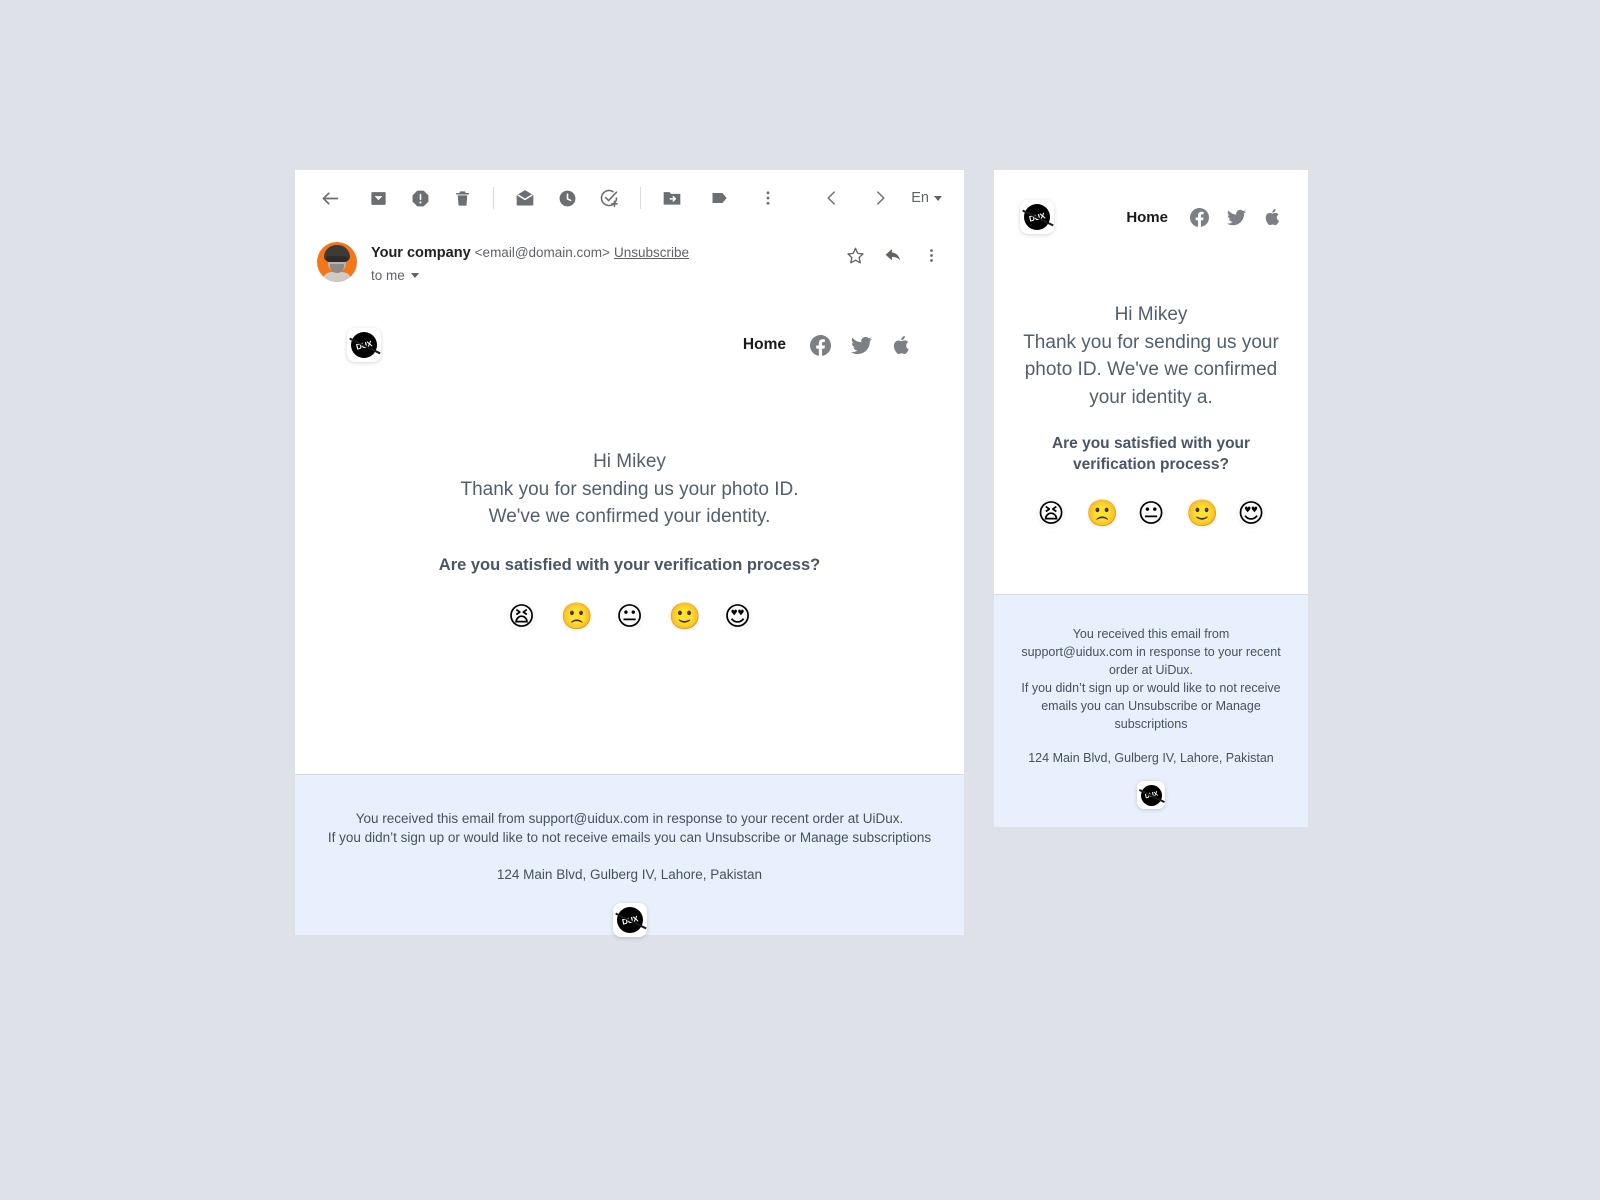  What do you see at coordinates (920, 198) in the screenshot?
I see `language-label: En` at bounding box center [920, 198].